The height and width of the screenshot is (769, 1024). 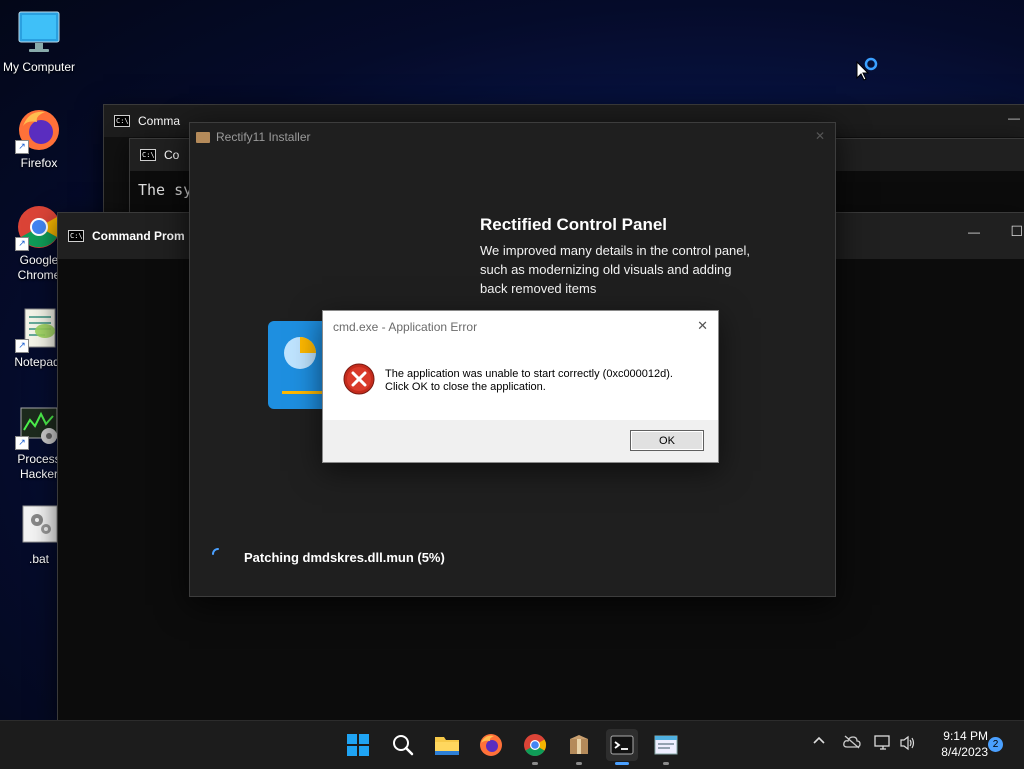 I want to click on search-button, so click(x=403, y=745).